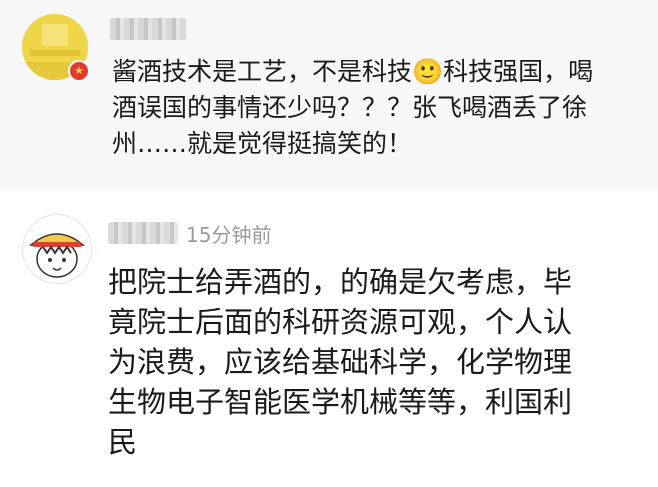 This screenshot has height=487, width=658. What do you see at coordinates (57, 255) in the screenshot?
I see `straw-hat-avatar-image` at bounding box center [57, 255].